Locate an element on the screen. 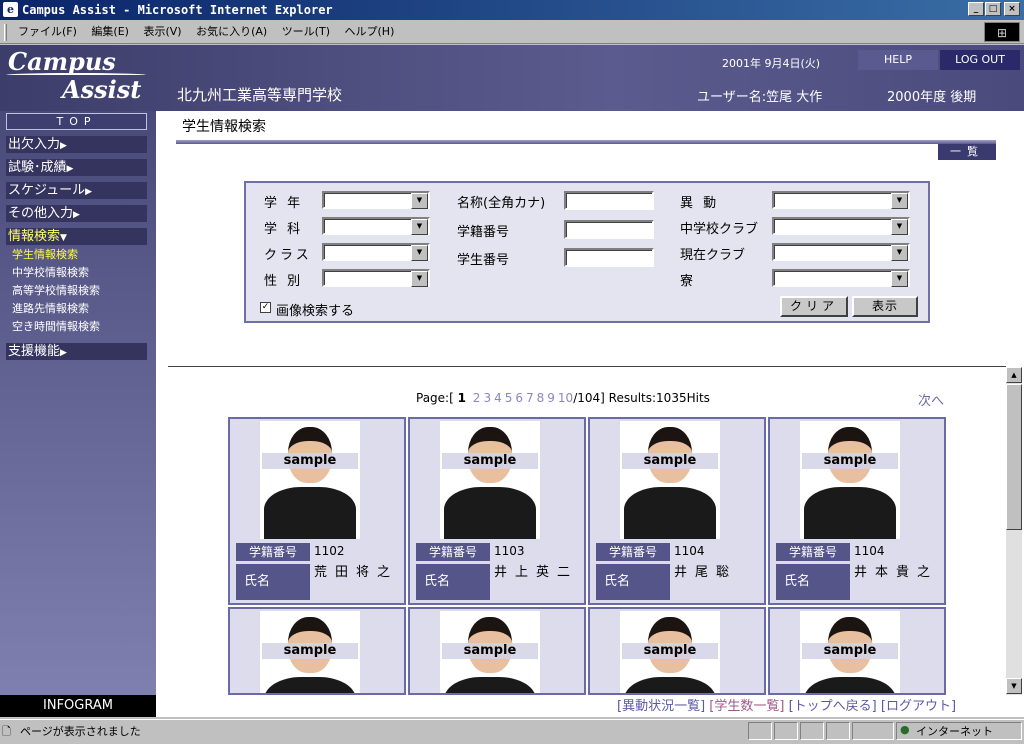 This screenshot has height=744, width=1024. scroll-up-arrow-icon: ▲ is located at coordinates (1014, 375).